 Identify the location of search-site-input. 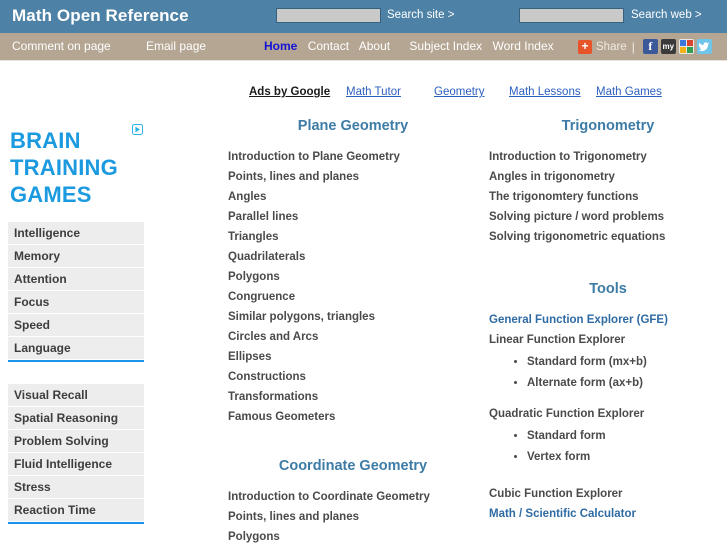
(328, 15).